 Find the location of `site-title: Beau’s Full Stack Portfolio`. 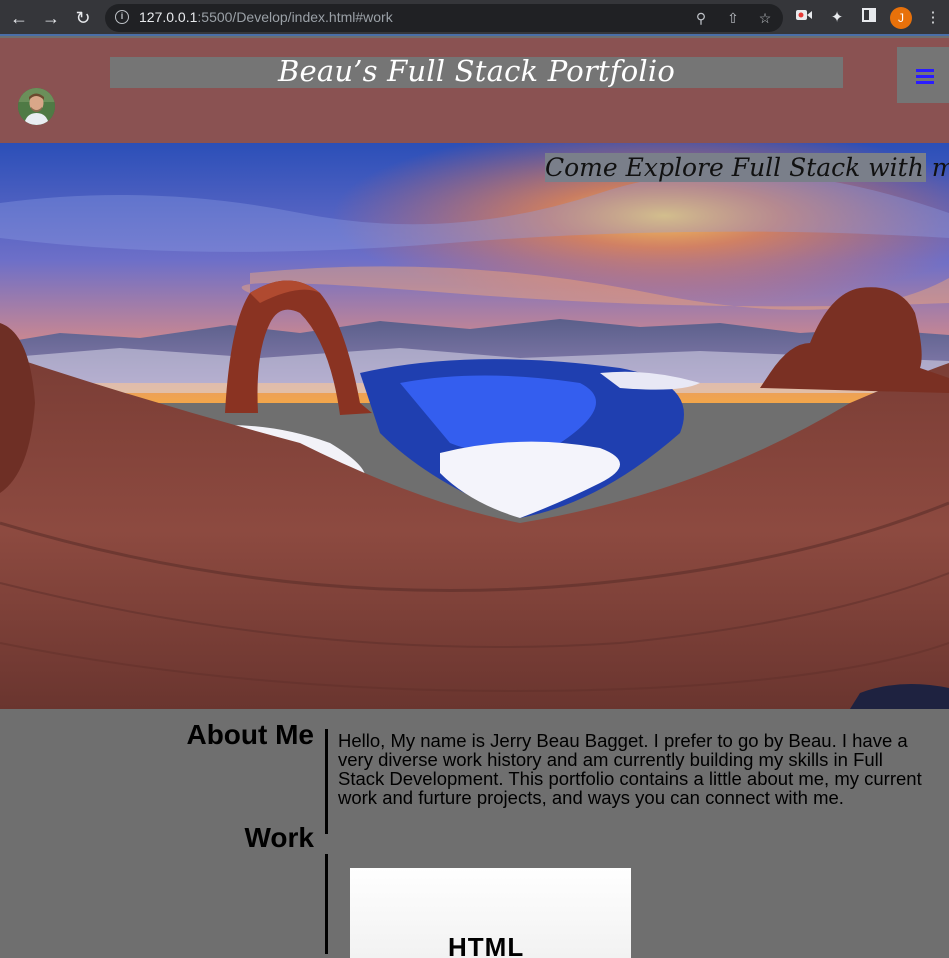

site-title: Beau’s Full Stack Portfolio is located at coordinates (476, 71).